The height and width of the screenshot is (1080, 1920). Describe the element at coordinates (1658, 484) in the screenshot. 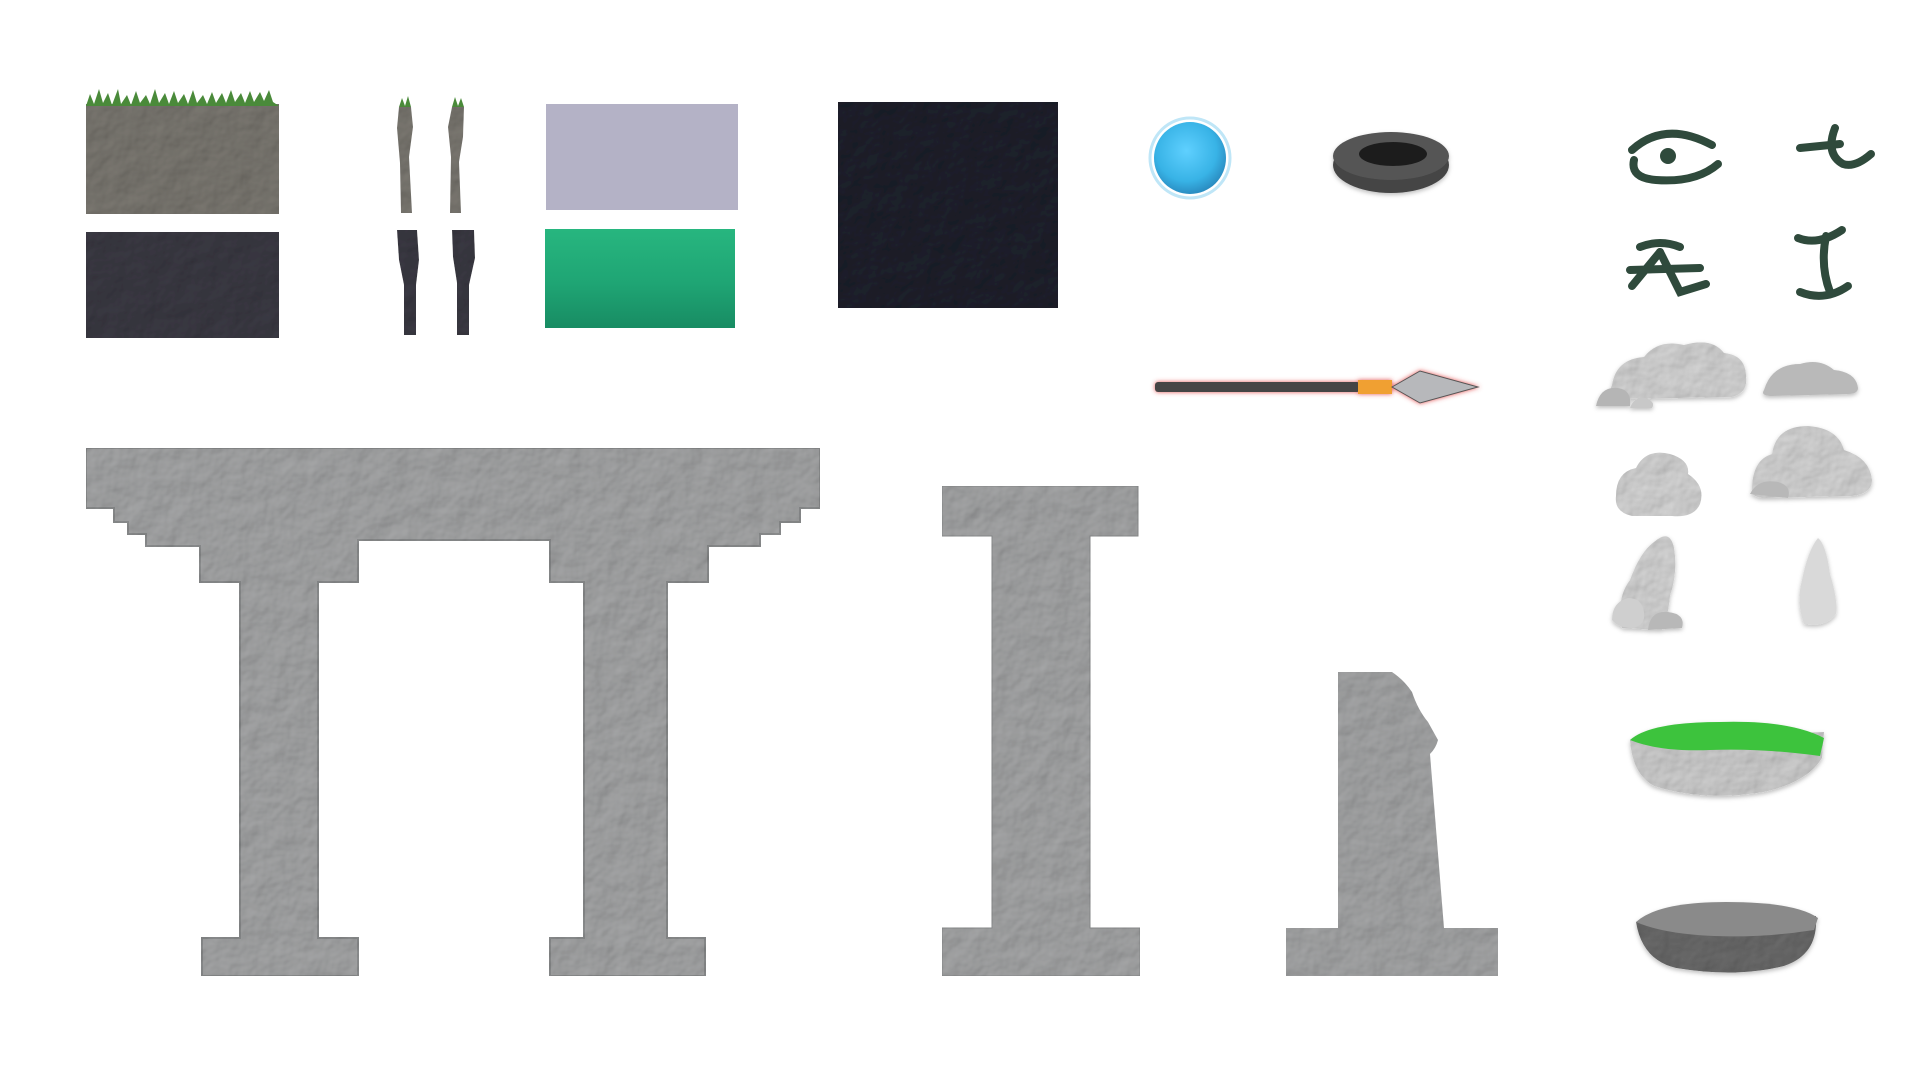

I see `rock-round` at that location.